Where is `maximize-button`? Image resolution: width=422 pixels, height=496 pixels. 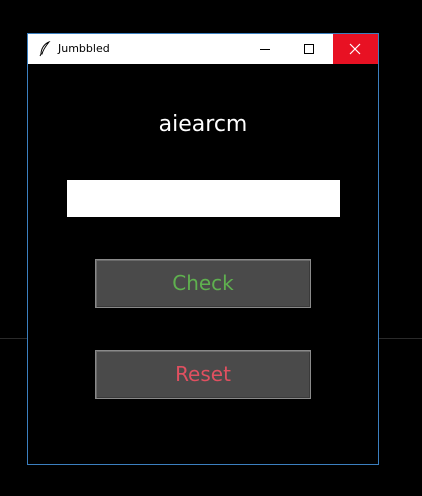
maximize-button is located at coordinates (309, 49).